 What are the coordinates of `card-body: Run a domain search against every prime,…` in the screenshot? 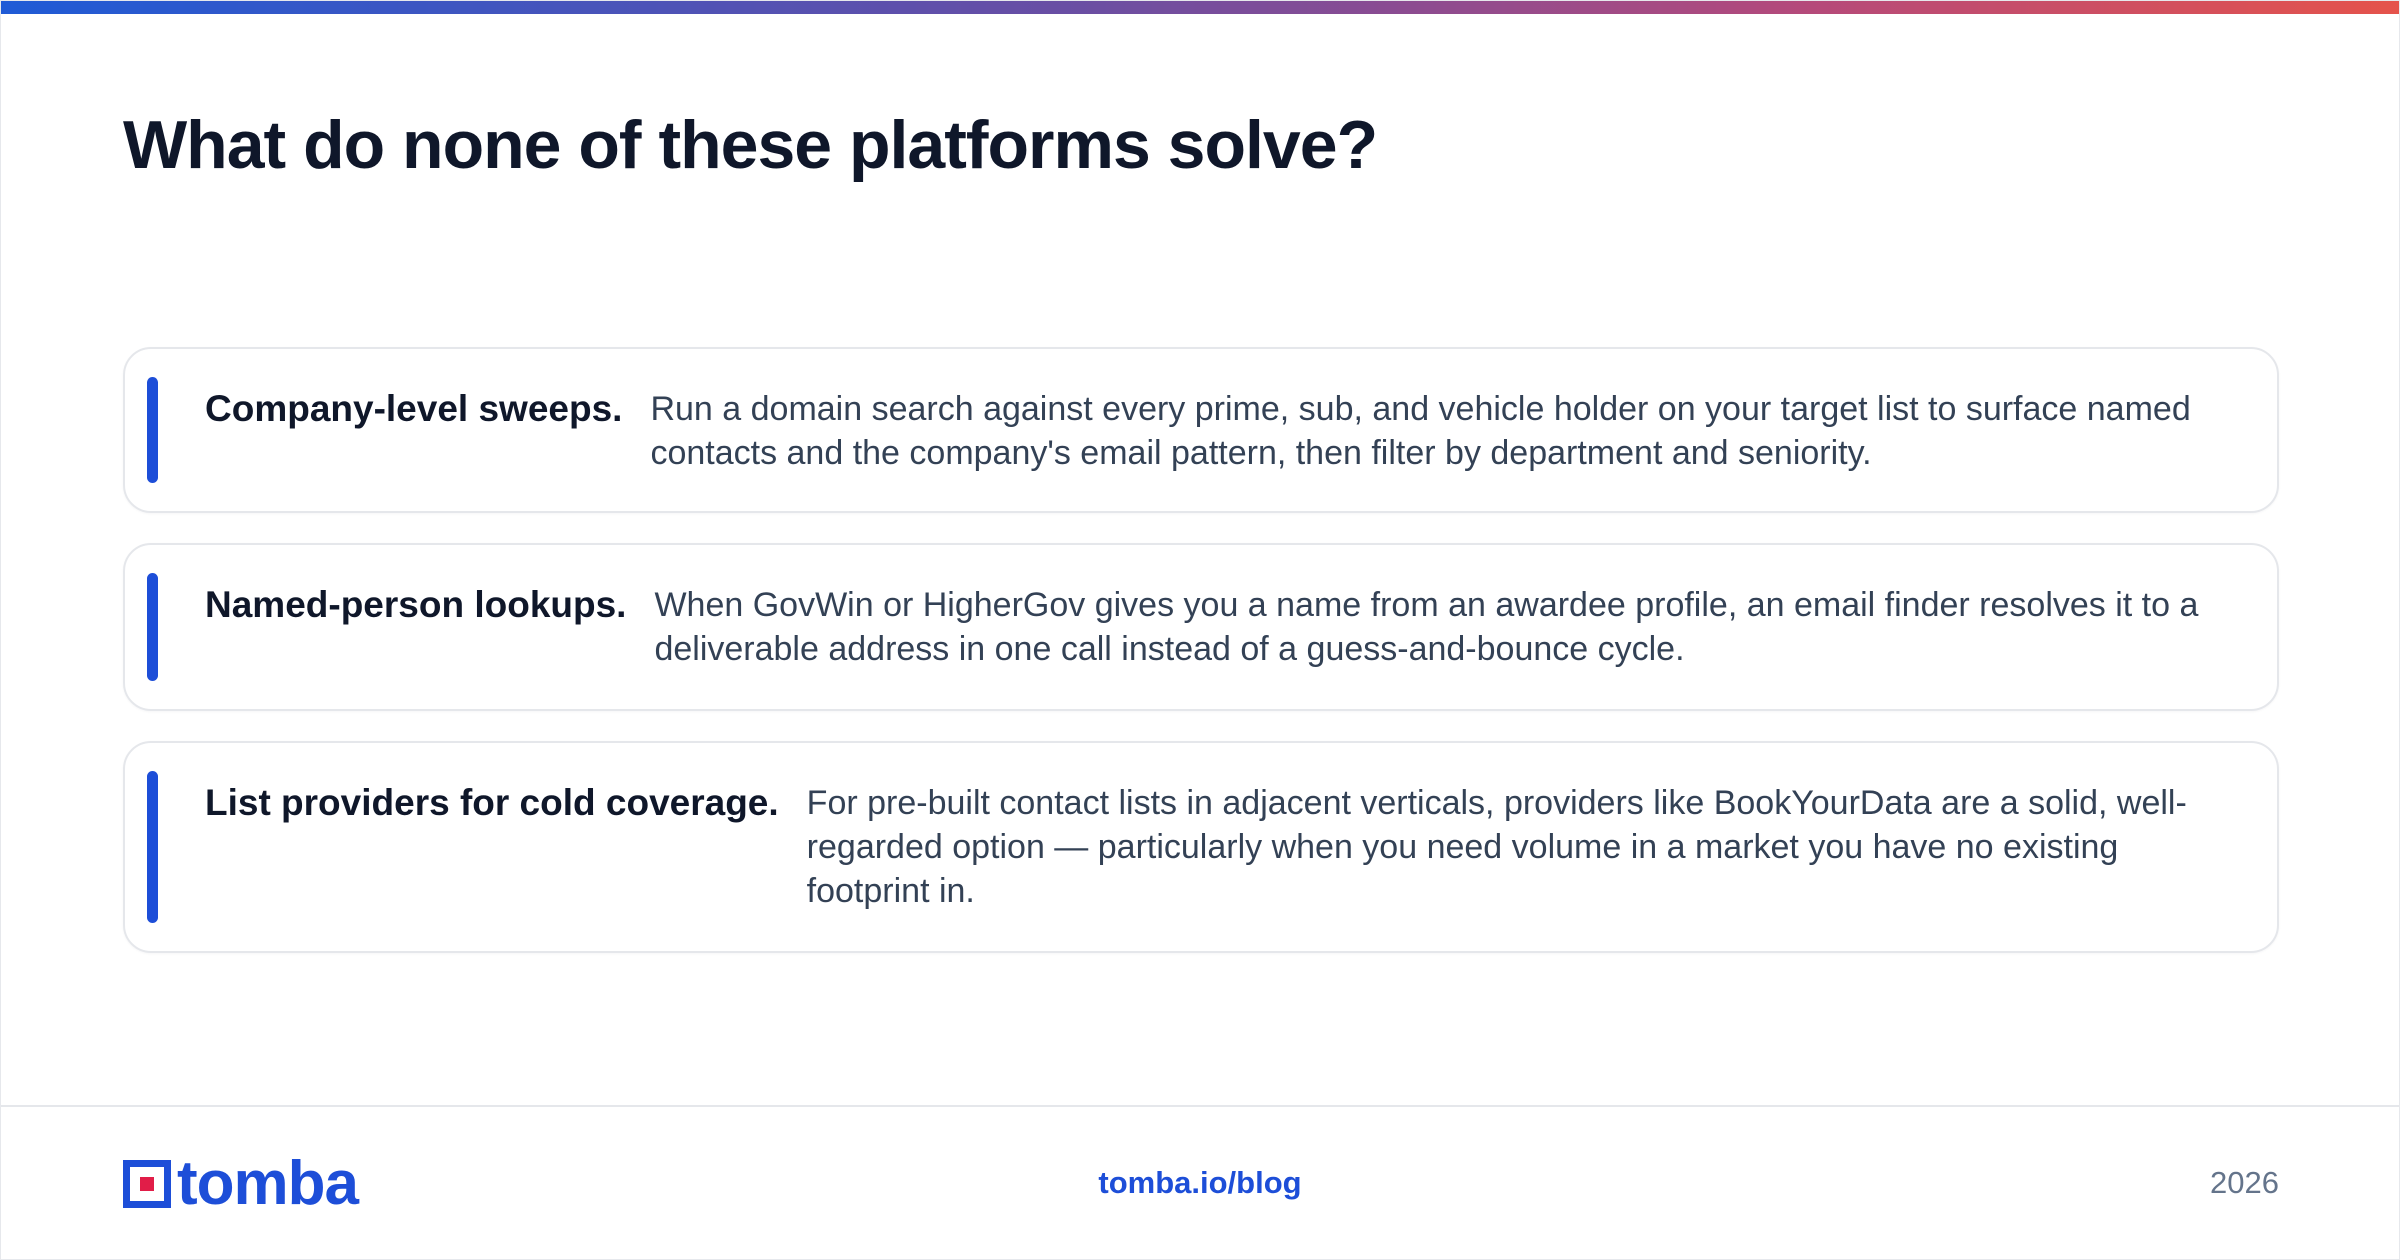 It's located at (1420, 431).